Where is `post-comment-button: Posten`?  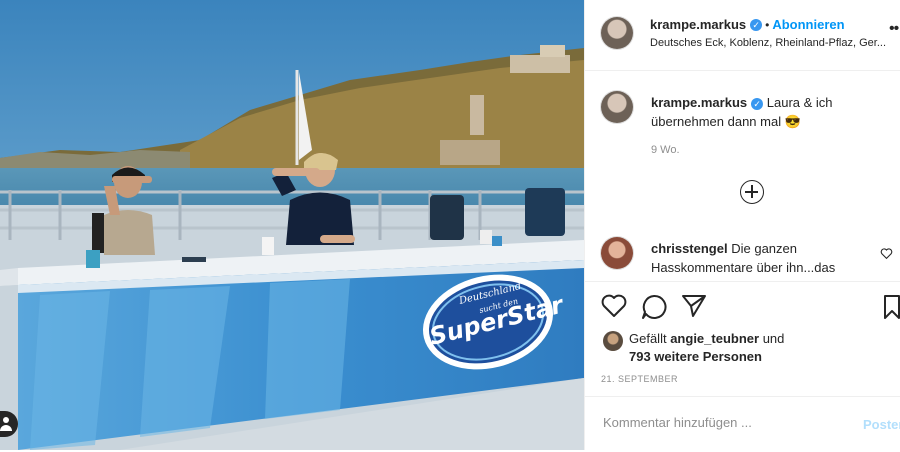 post-comment-button: Posten is located at coordinates (881, 424).